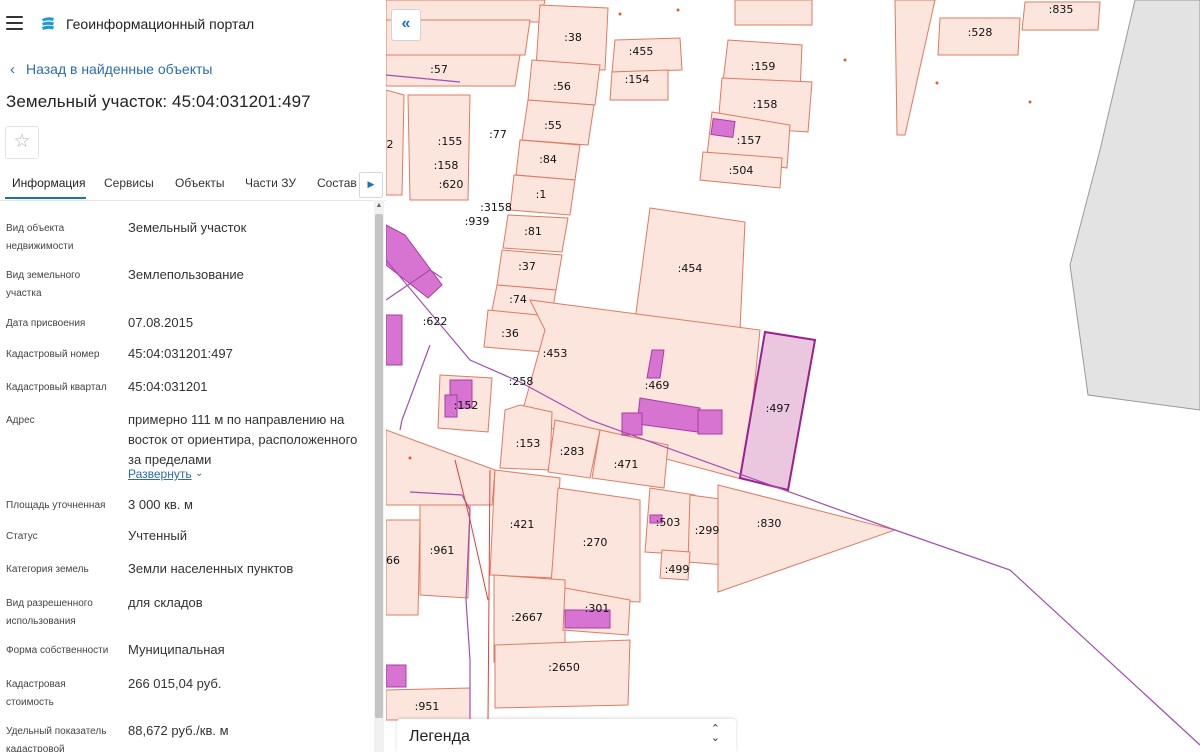  What do you see at coordinates (161, 322) in the screenshot?
I see `prop-value-assign-date: 07.08.2015` at bounding box center [161, 322].